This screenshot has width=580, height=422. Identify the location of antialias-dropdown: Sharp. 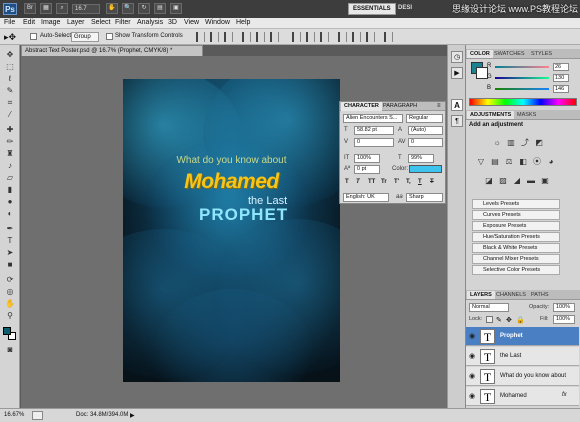
(424, 197).